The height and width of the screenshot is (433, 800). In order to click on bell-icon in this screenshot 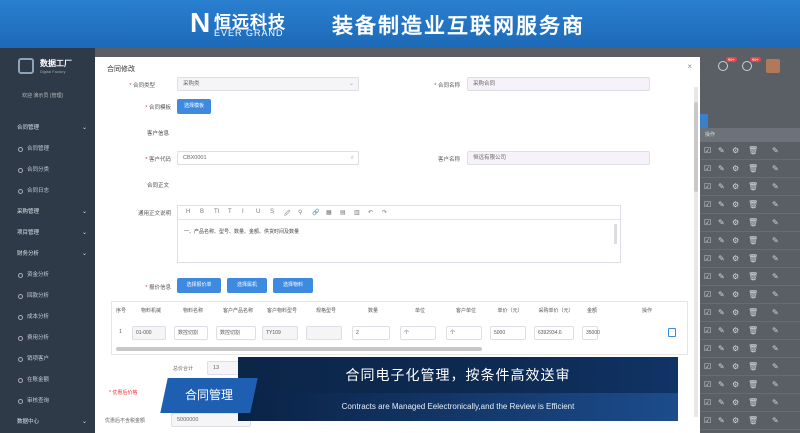, I will do `click(723, 66)`.